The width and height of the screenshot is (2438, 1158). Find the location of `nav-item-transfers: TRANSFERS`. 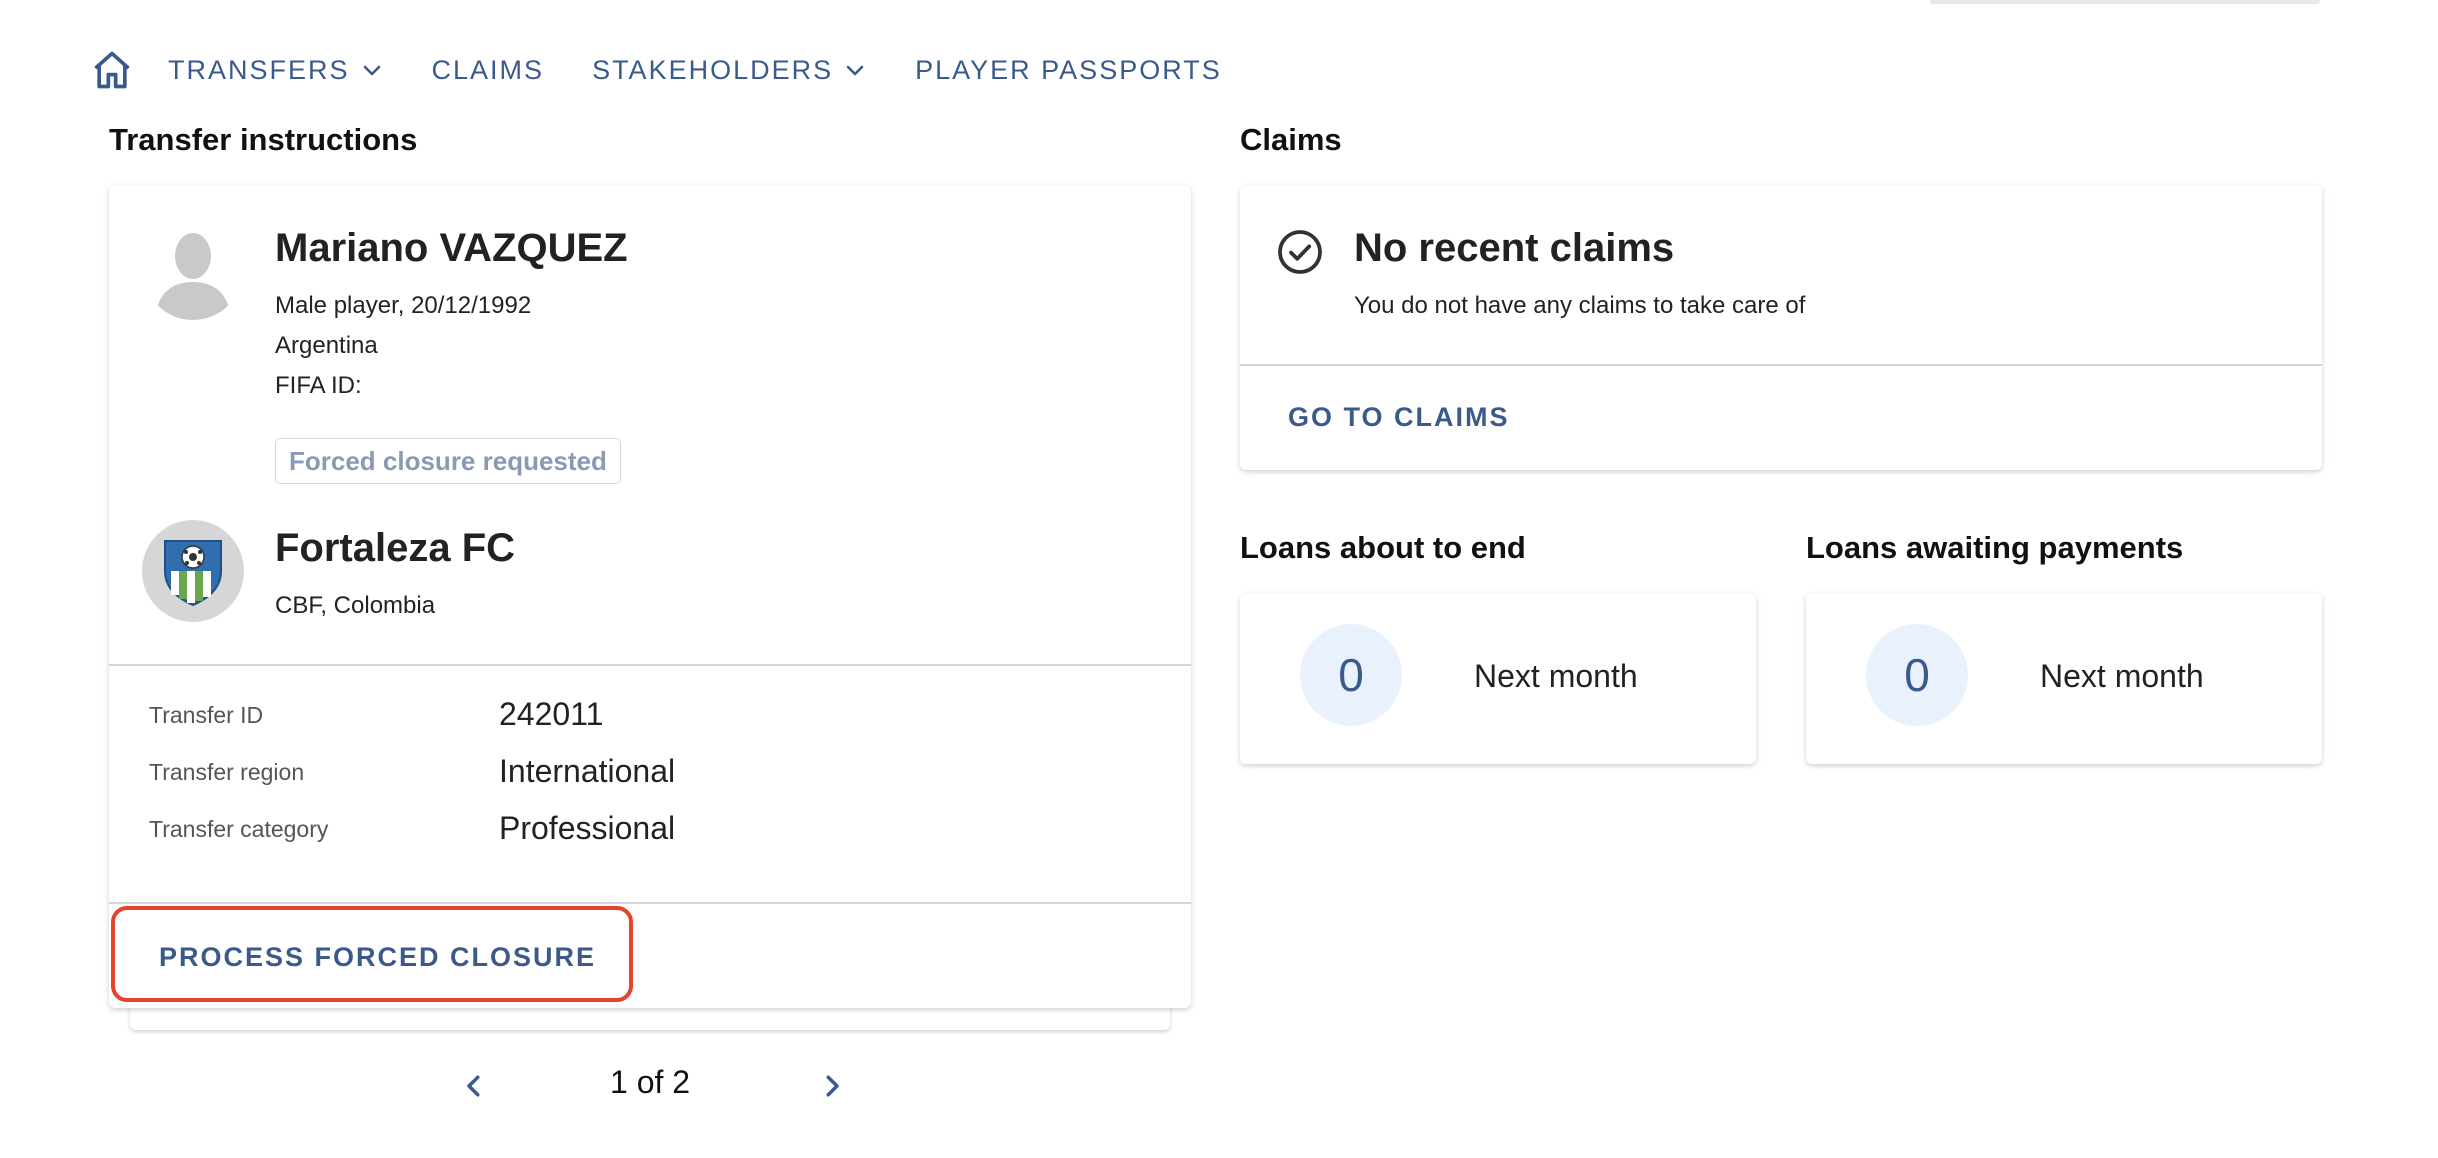

nav-item-transfers: TRANSFERS is located at coordinates (276, 70).